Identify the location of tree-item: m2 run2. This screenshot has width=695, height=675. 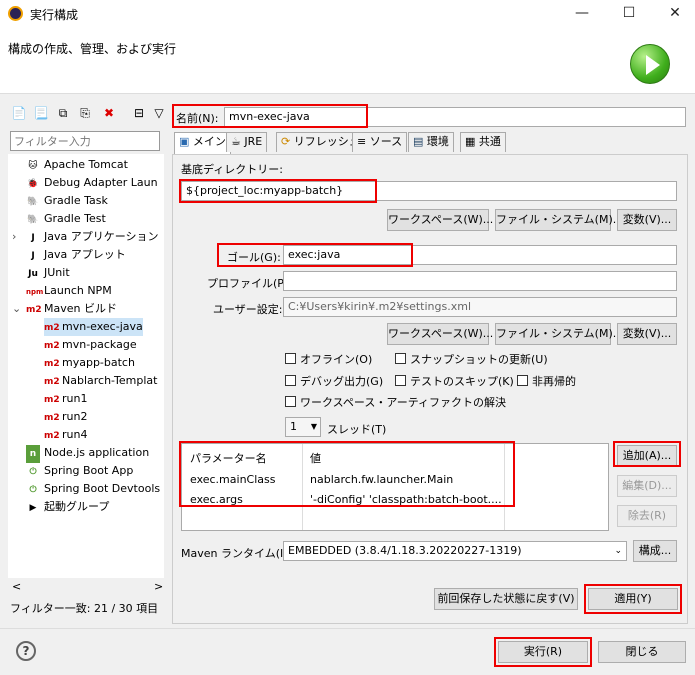
(65, 417).